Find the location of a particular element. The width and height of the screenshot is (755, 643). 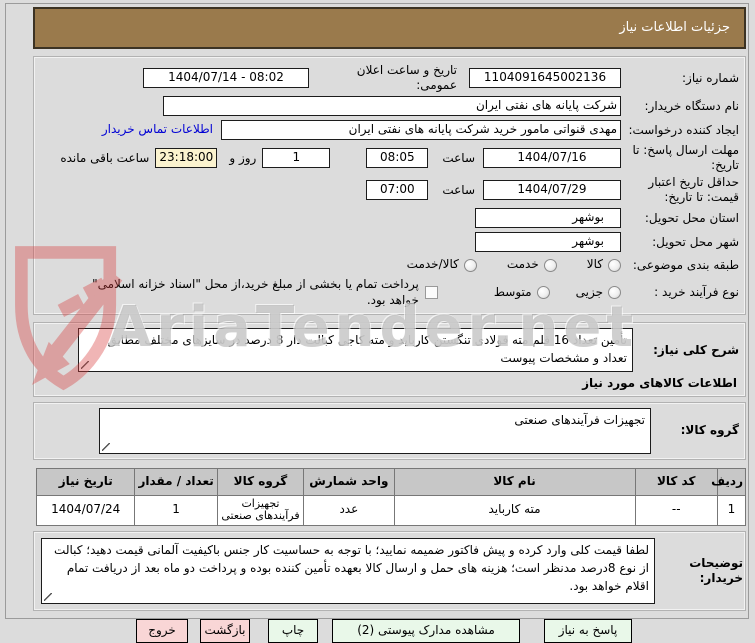

delivery-city-row: شهر محل تحویل: بوشهر is located at coordinates (389, 242).